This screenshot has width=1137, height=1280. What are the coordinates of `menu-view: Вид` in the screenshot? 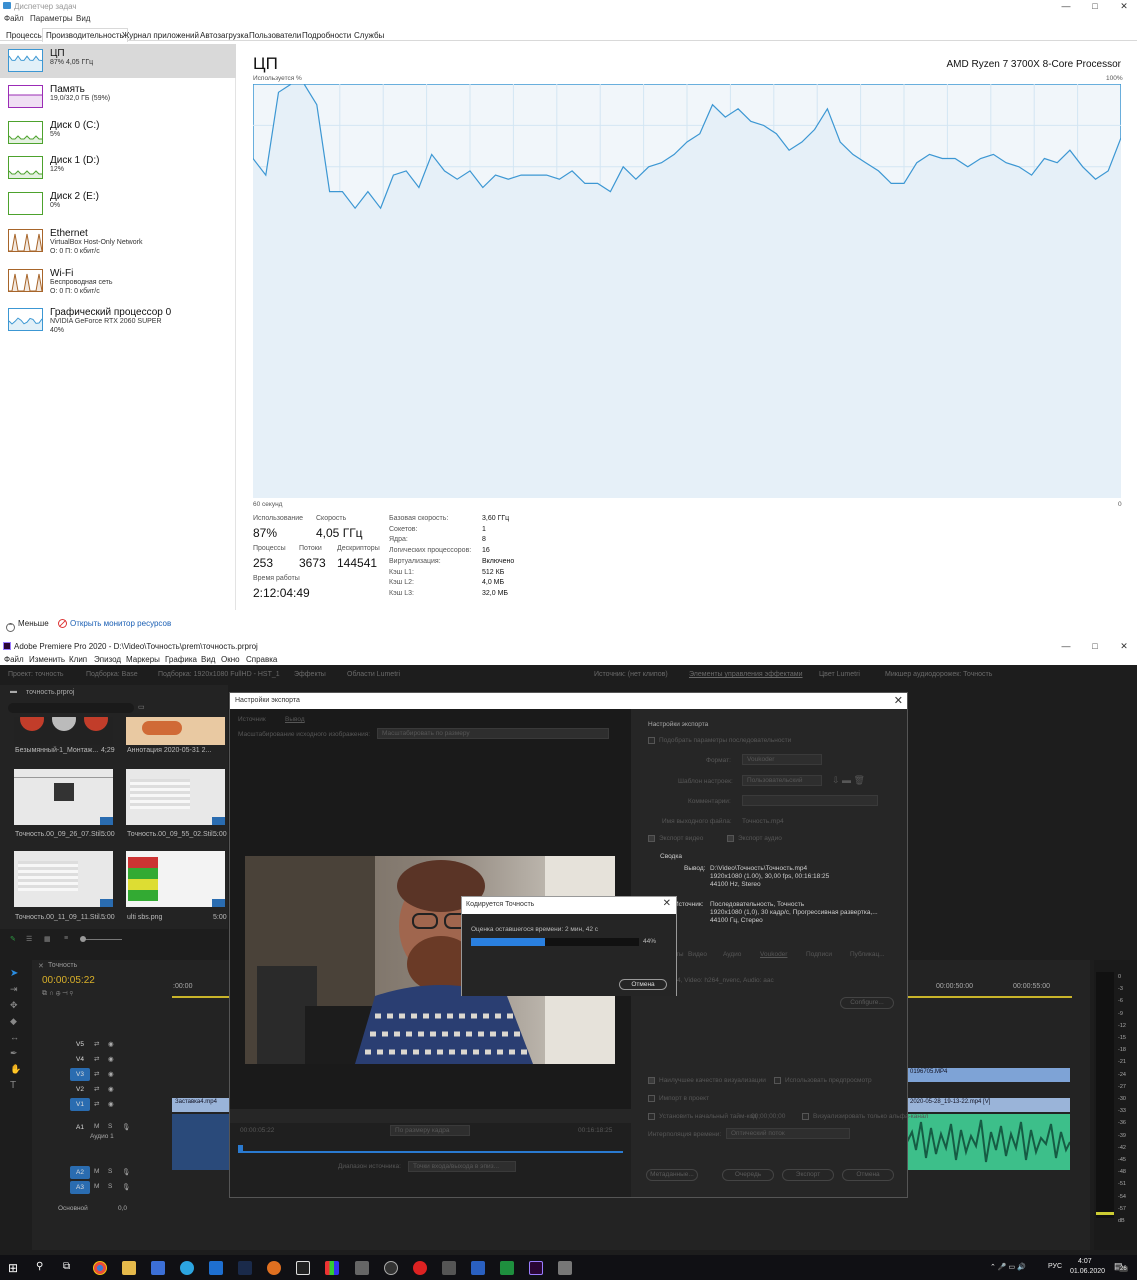 It's located at (83, 18).